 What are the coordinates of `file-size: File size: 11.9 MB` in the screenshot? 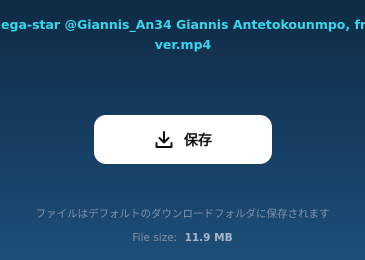 It's located at (182, 238).